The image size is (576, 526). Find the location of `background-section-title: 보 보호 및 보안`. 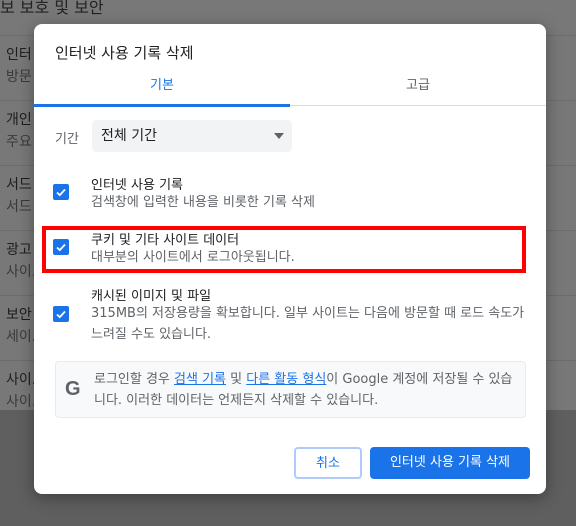

background-section-title: 보 보호 및 보안 is located at coordinates (52, 8).